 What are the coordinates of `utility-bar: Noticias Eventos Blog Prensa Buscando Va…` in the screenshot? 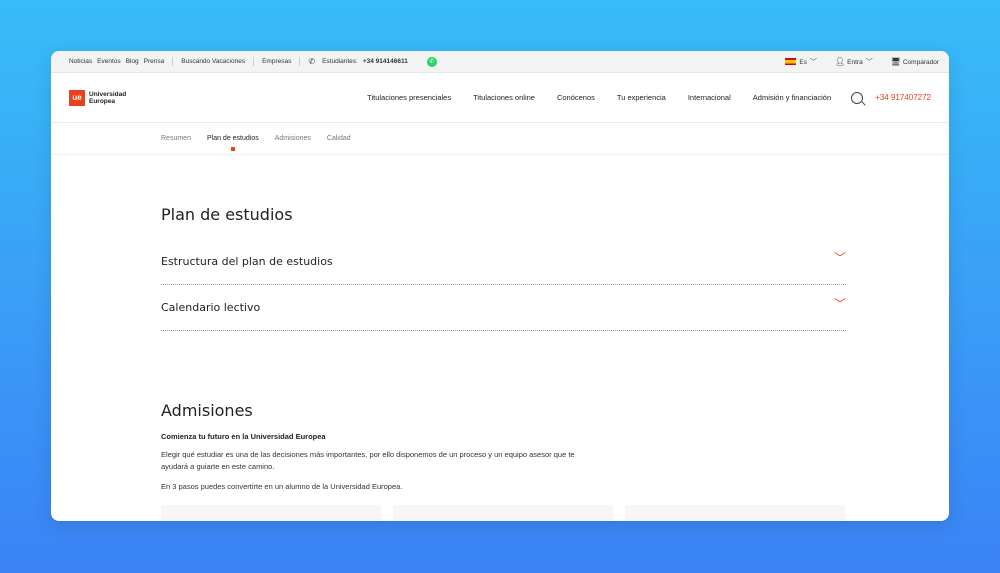 It's located at (500, 62).